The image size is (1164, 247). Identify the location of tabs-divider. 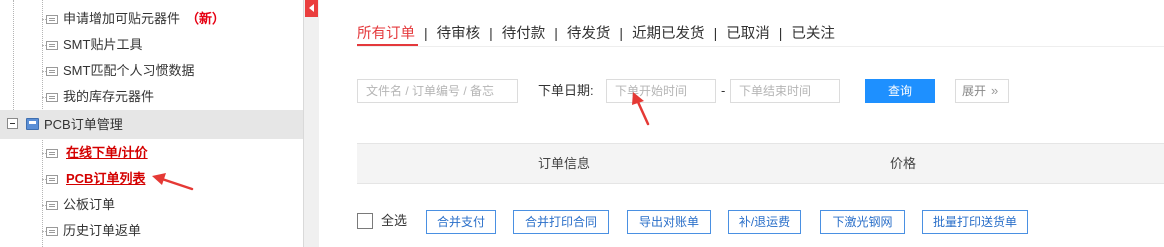
(760, 46).